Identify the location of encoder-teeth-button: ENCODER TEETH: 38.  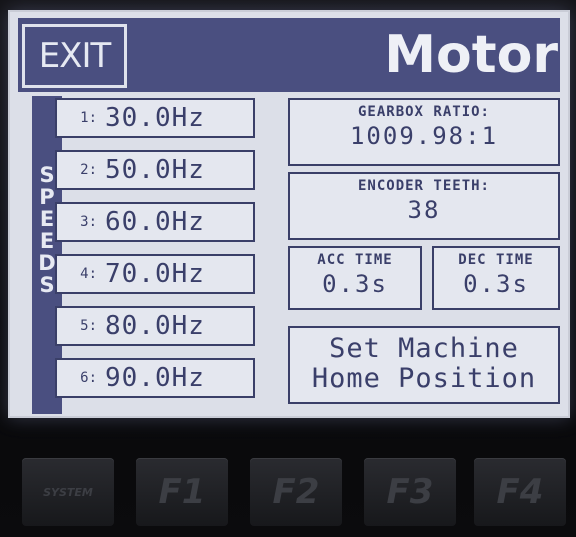
(424, 206).